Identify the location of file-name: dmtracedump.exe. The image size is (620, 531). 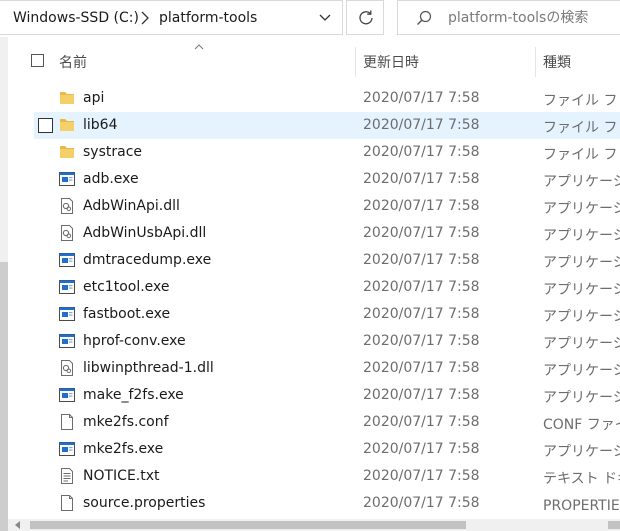
(147, 260).